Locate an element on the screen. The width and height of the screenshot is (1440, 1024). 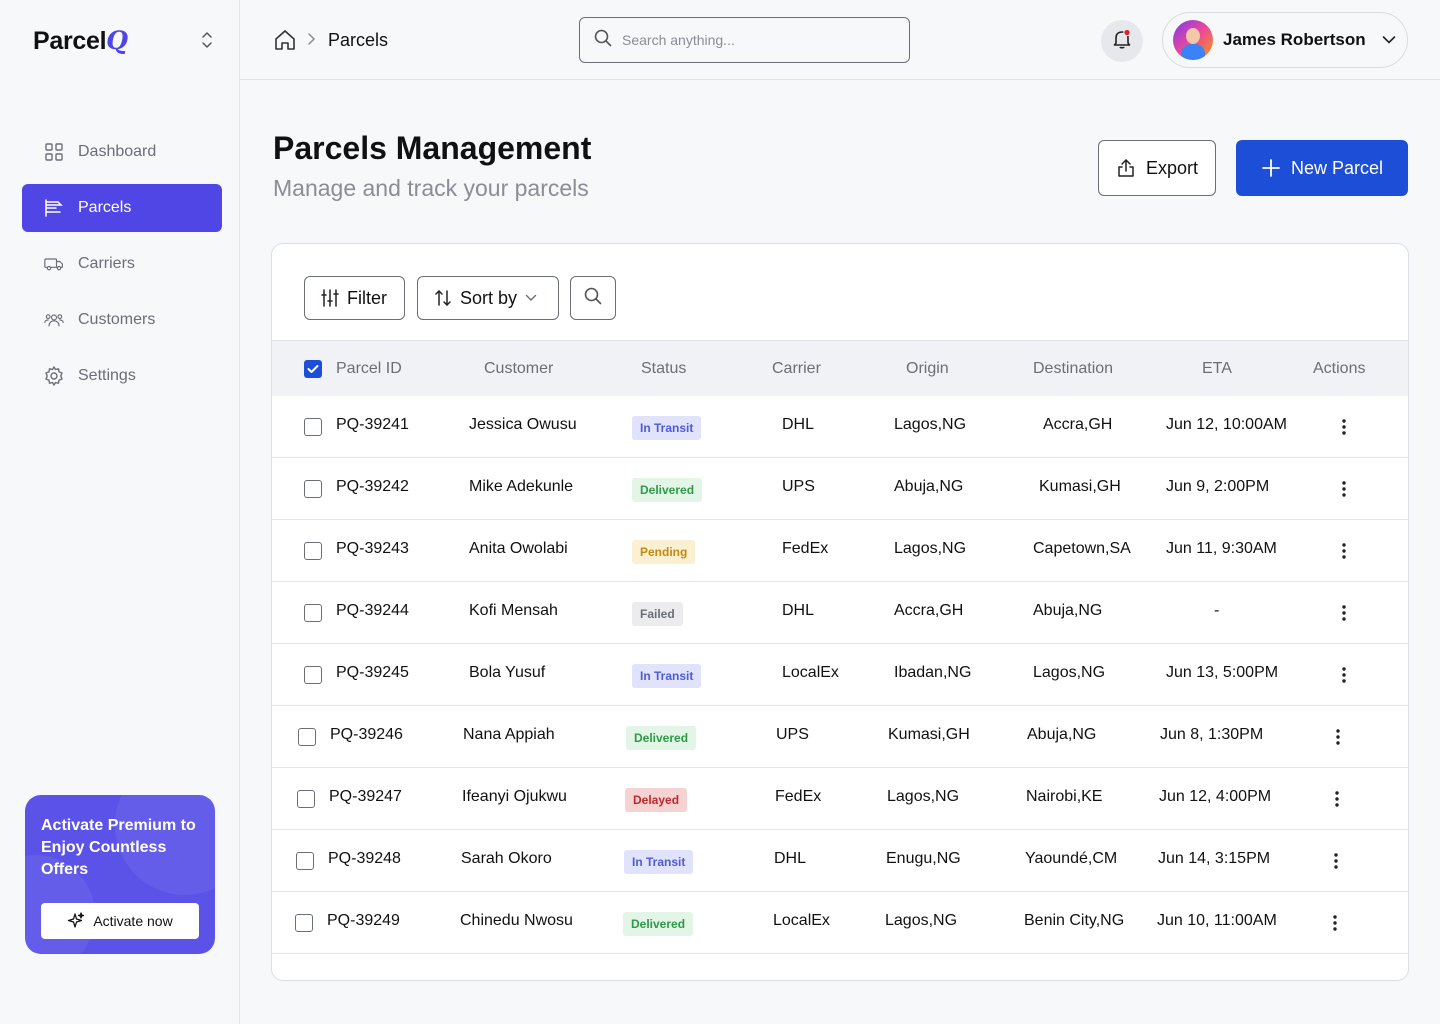
customer-name: Mike Adekunle is located at coordinates (521, 486).